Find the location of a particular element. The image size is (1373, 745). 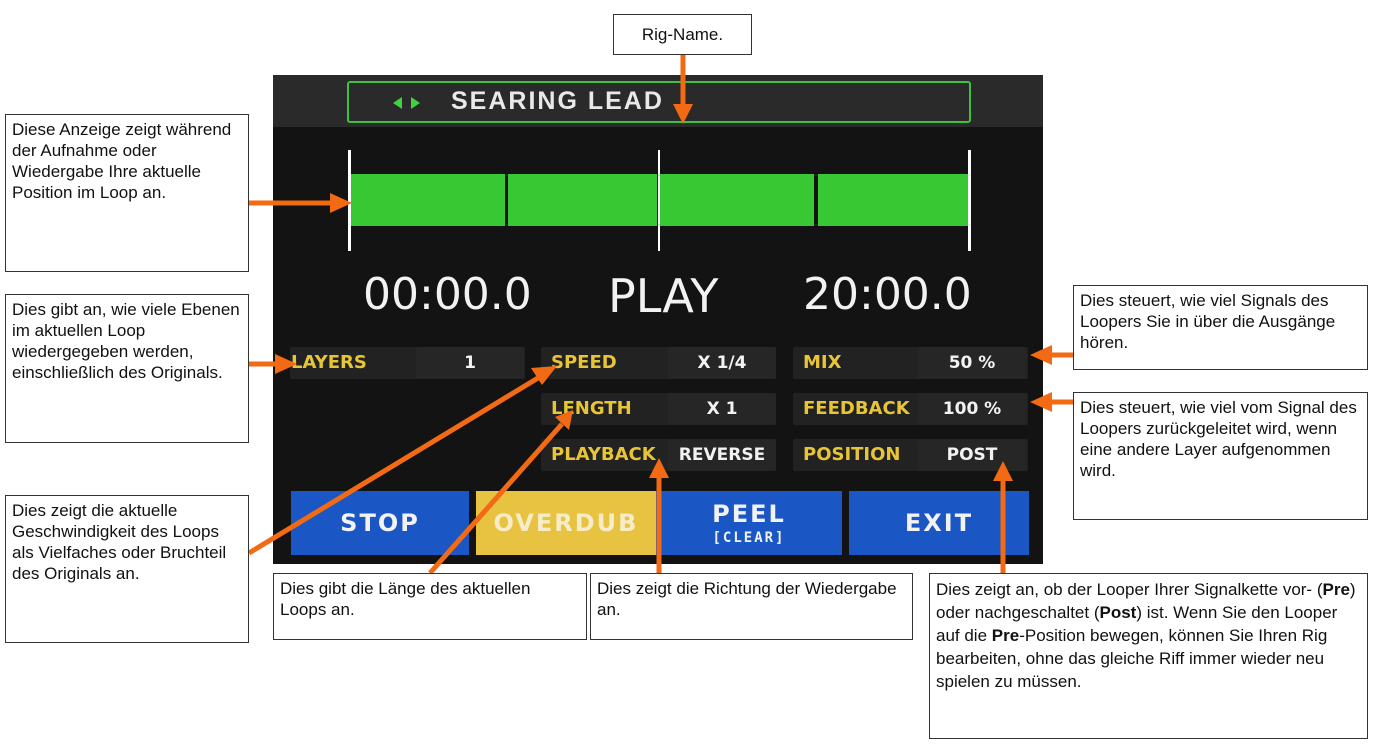

arrow-layers-head is located at coordinates (286, 364).